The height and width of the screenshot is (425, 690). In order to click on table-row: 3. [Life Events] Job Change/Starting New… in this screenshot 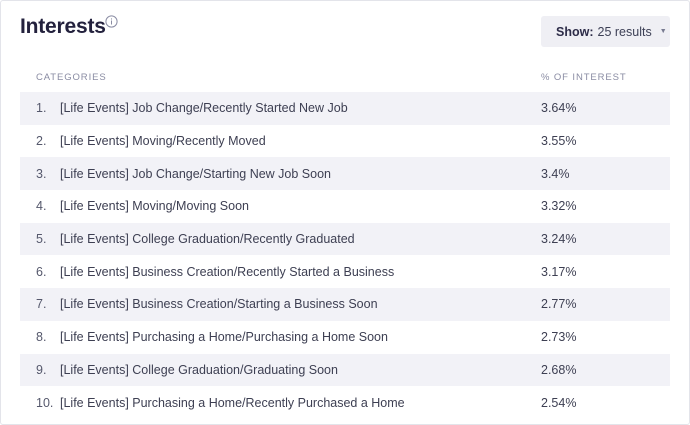, I will do `click(345, 174)`.